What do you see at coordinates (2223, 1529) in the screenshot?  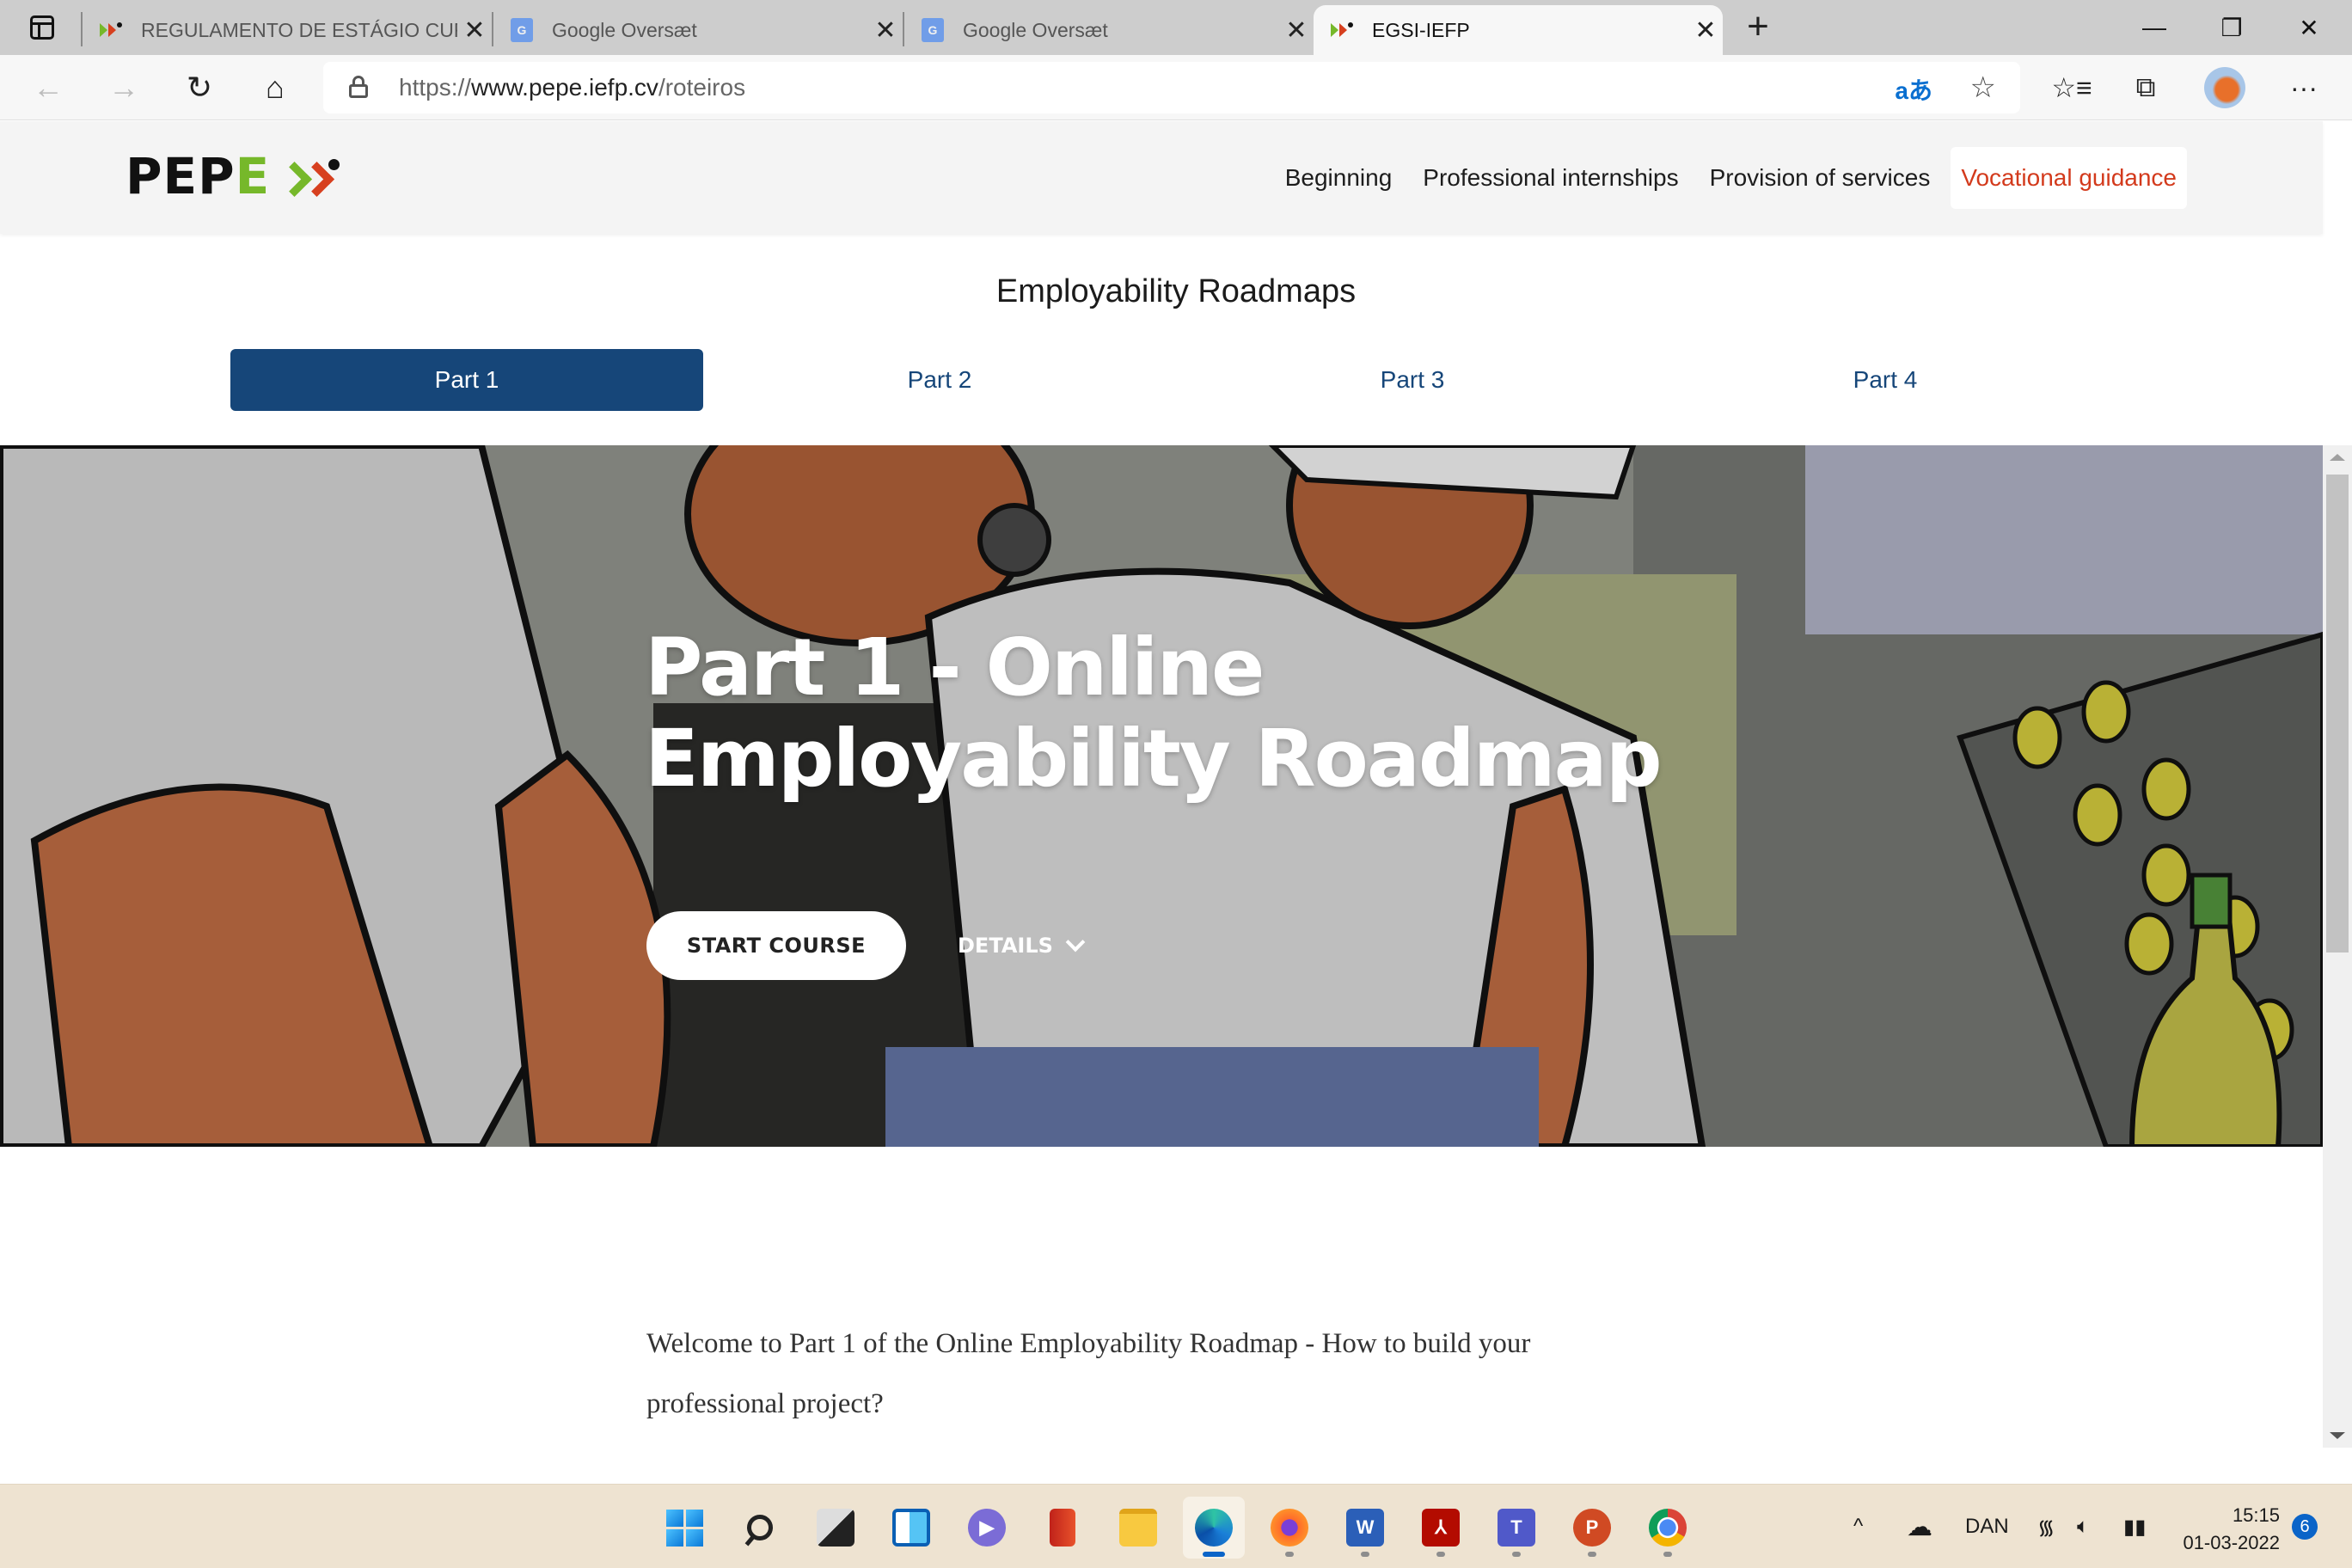 I see `taskbar-clock: 15:15 01-03-2022` at bounding box center [2223, 1529].